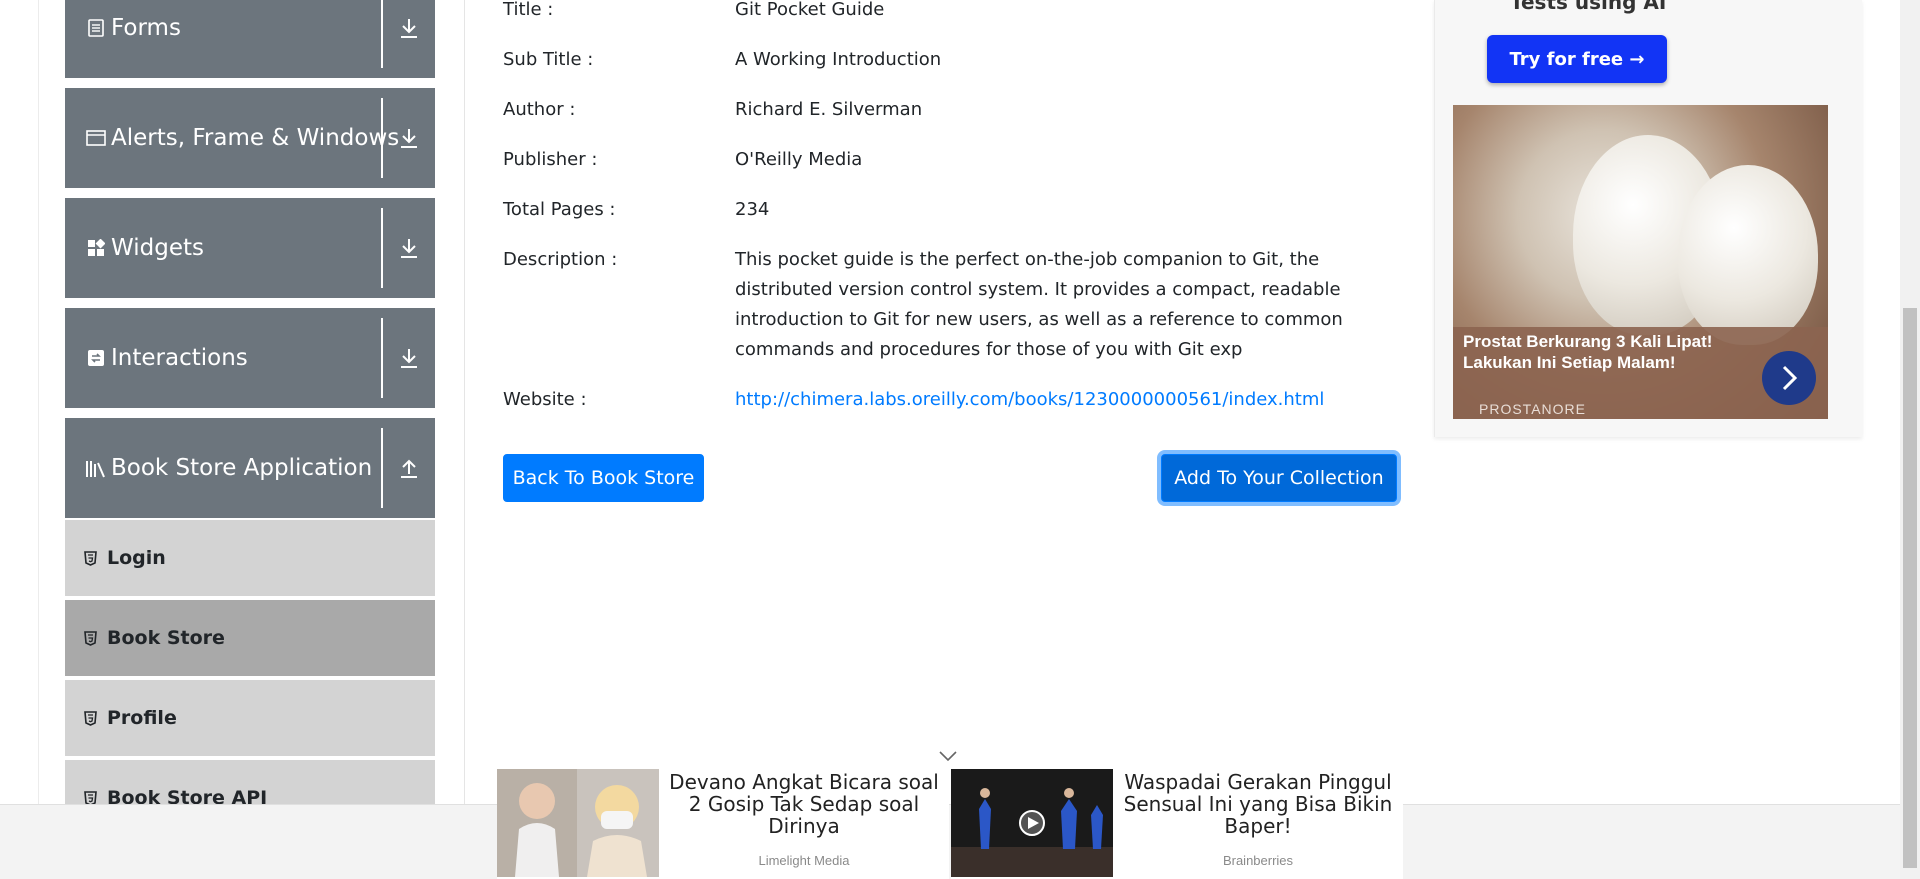 This screenshot has width=1920, height=879. What do you see at coordinates (1910, 588) in the screenshot?
I see `scrollbar-thumb` at bounding box center [1910, 588].